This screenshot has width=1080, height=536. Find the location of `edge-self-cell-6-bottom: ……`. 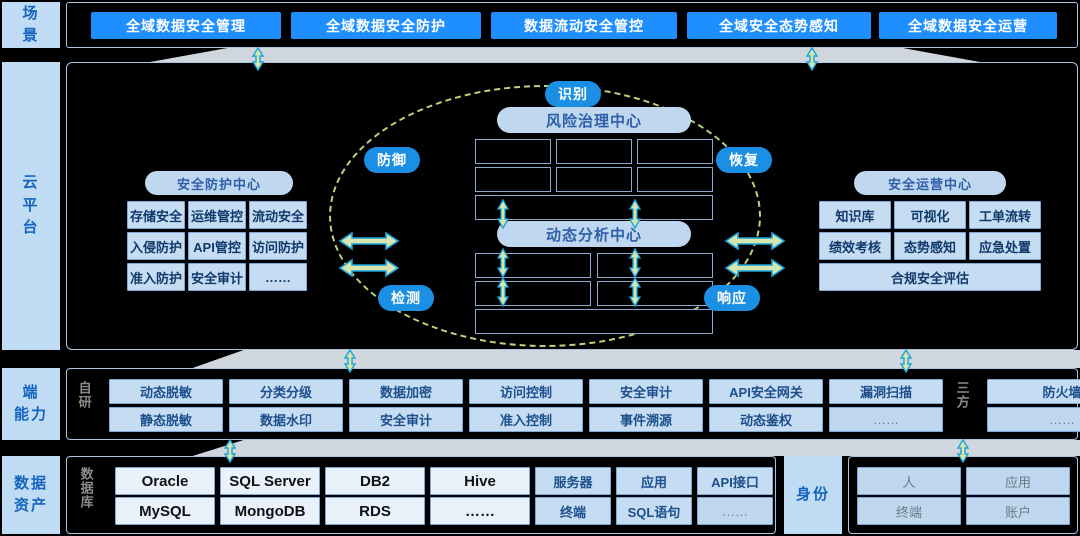

edge-self-cell-6-bottom: …… is located at coordinates (886, 419).